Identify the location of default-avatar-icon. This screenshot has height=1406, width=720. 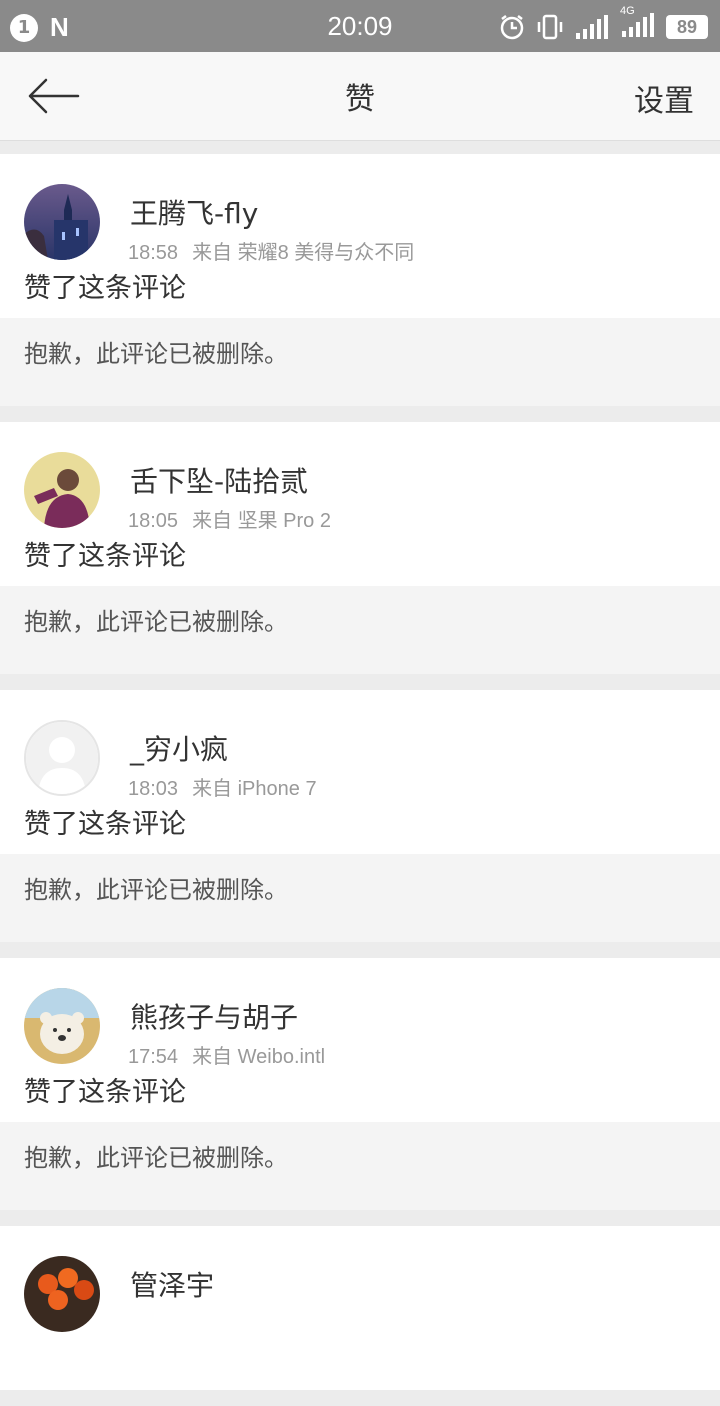
(62, 758).